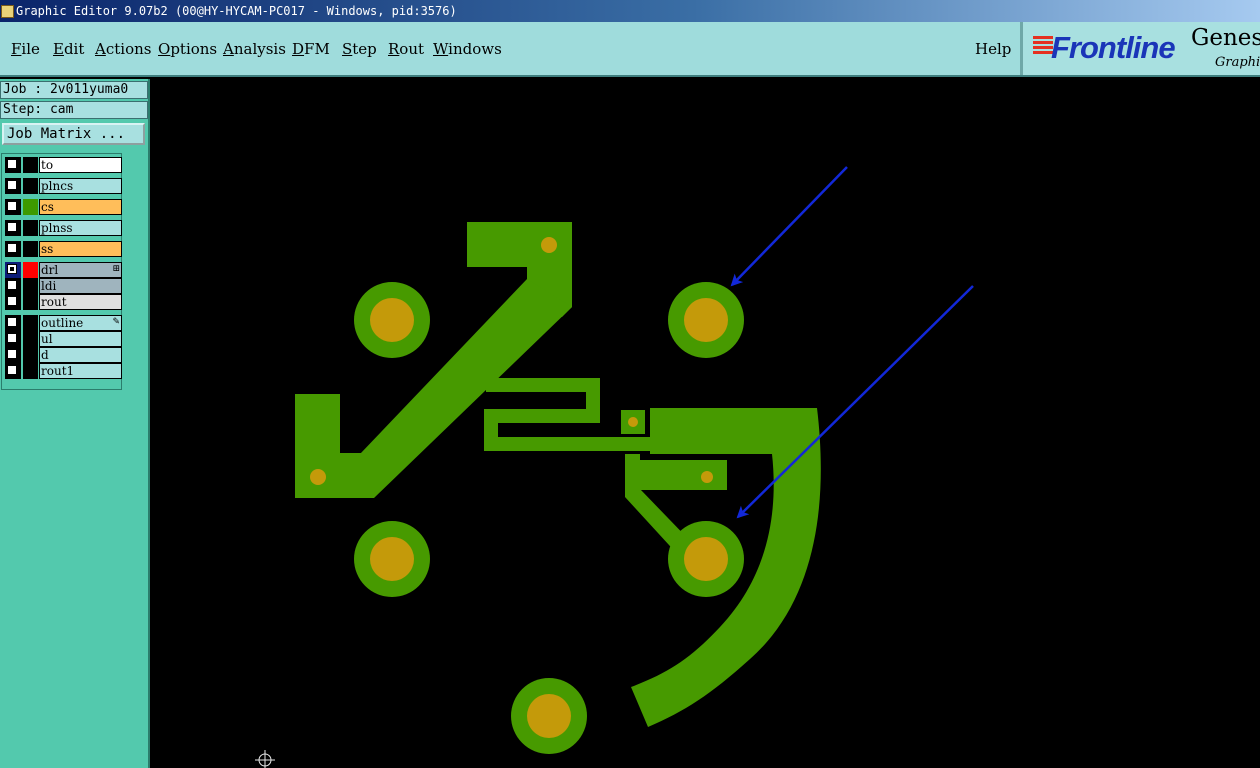  What do you see at coordinates (80, 165) in the screenshot?
I see `layer-name: to` at bounding box center [80, 165].